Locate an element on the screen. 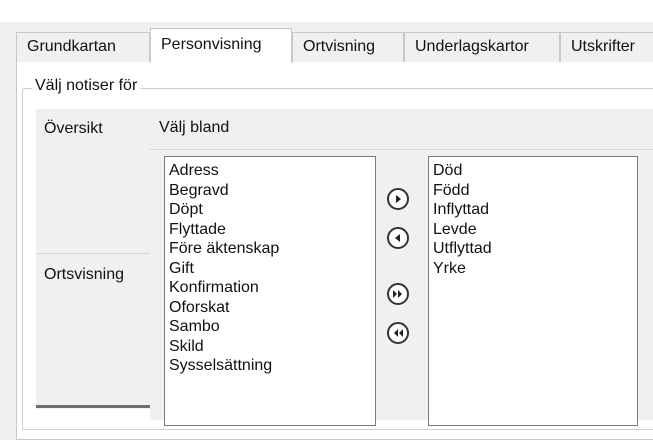 The image size is (653, 440). arrow-right-icon is located at coordinates (398, 199).